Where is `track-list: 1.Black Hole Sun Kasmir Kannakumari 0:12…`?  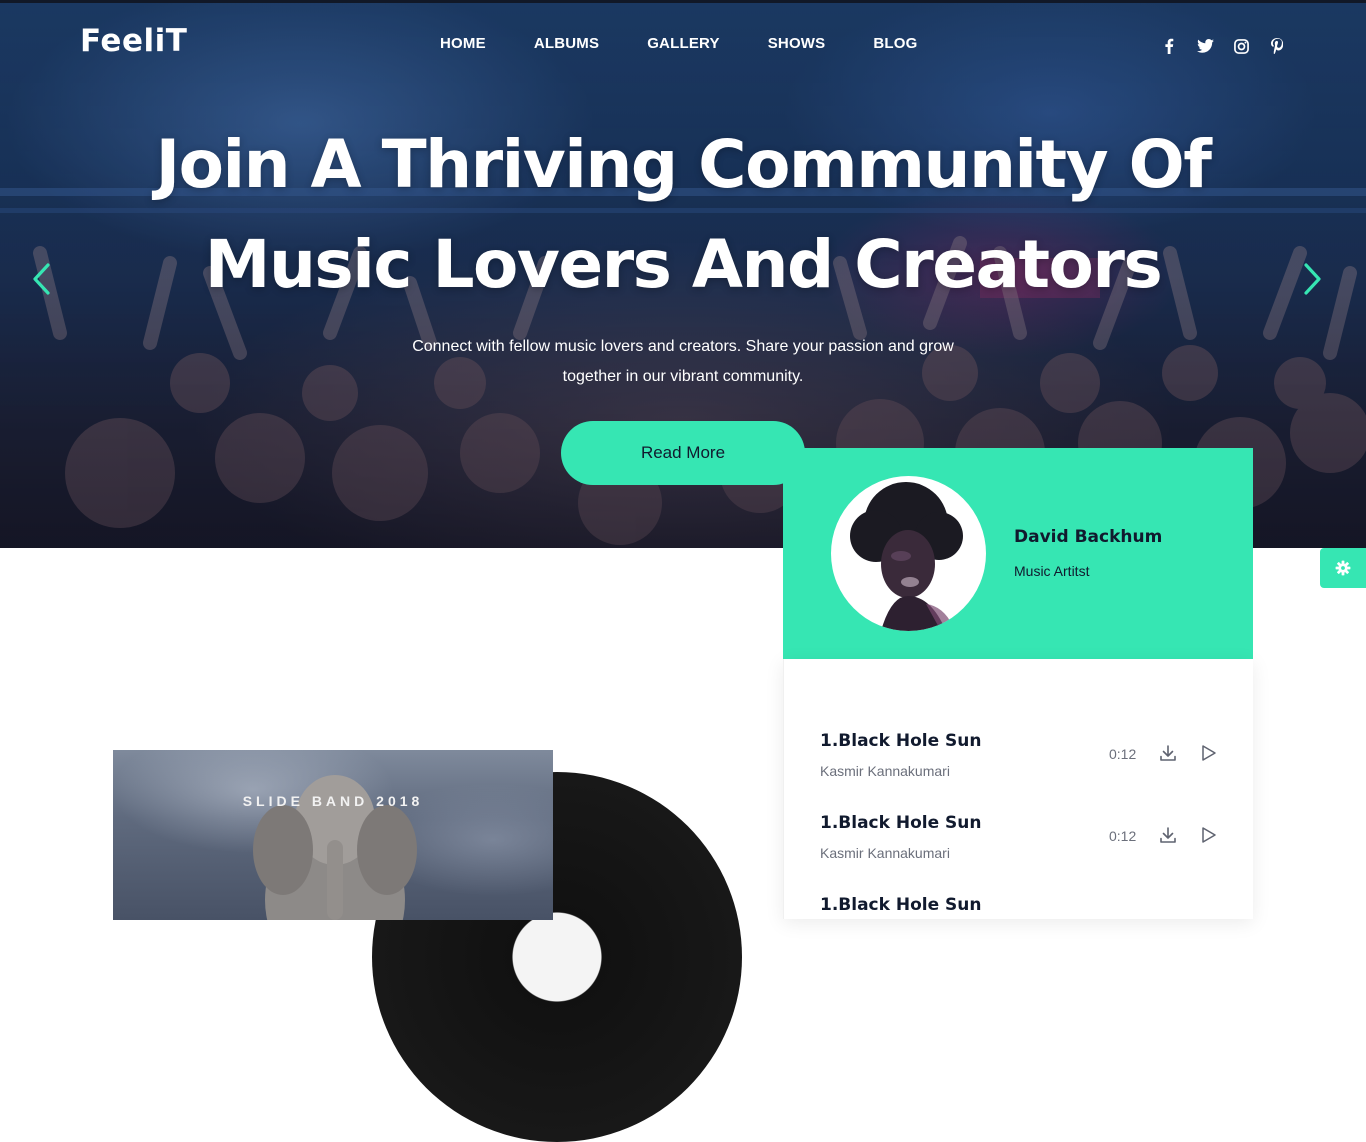 track-list: 1.Black Hole Sun Kasmir Kannakumari 0:12… is located at coordinates (1018, 789).